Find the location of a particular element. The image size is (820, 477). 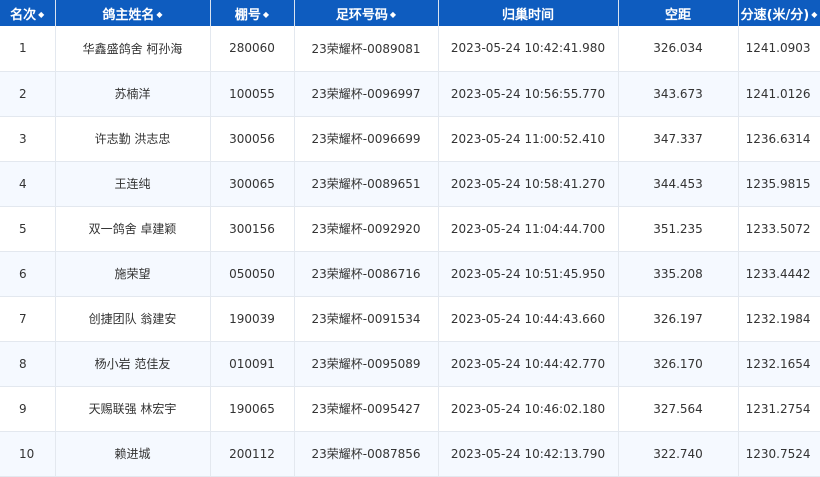

header-distance: 空距 is located at coordinates (678, 13).